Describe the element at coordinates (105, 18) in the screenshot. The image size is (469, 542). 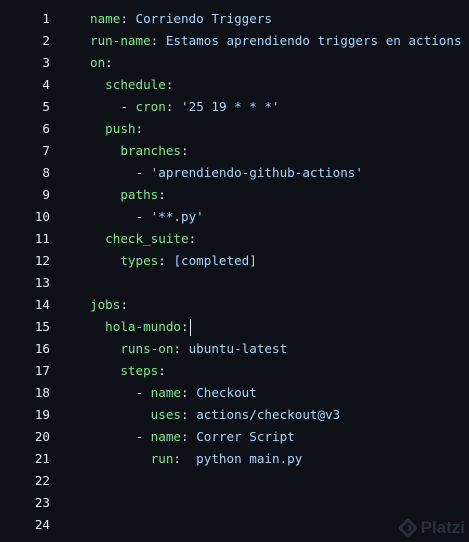
I see `yaml-key: name` at that location.